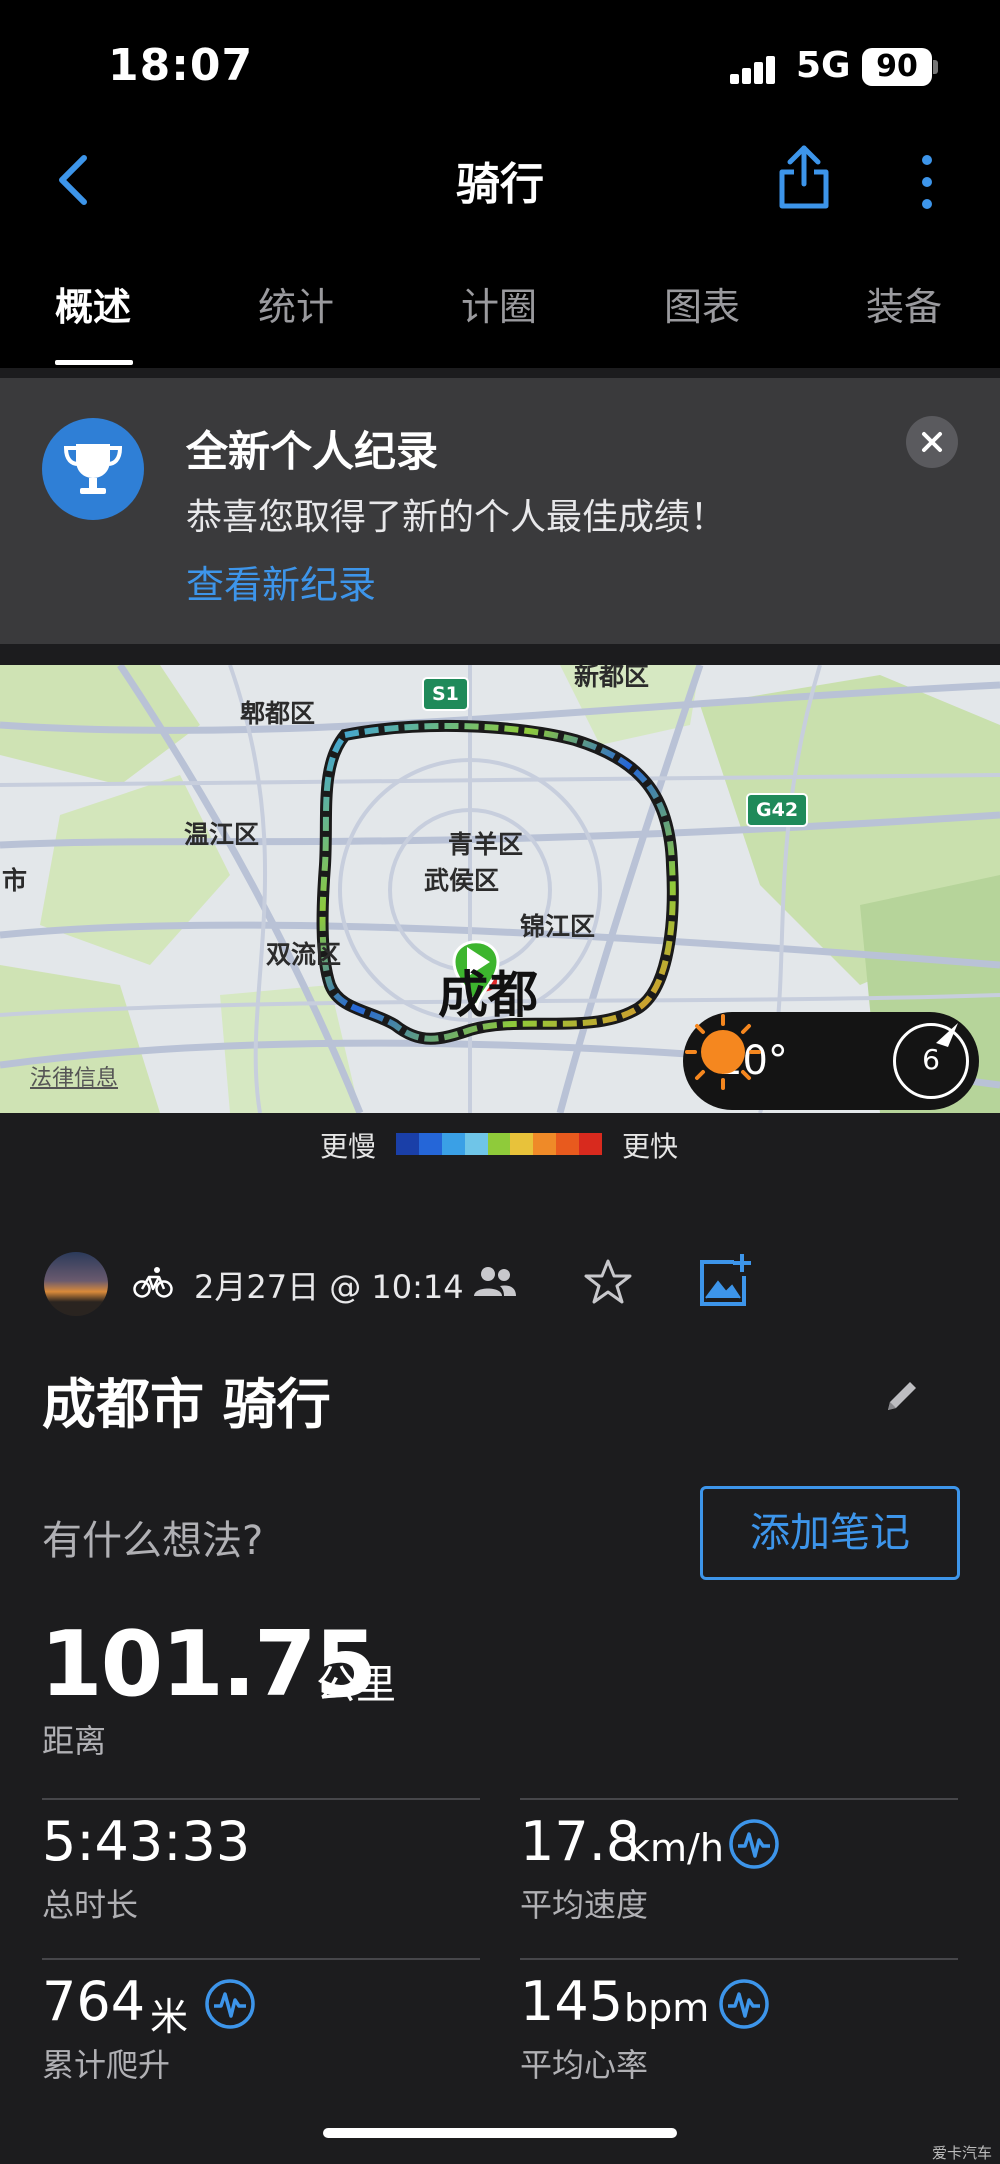 Image resolution: width=1000 pixels, height=2164 pixels. I want to click on avg-speed-value: 17.8, so click(580, 1841).